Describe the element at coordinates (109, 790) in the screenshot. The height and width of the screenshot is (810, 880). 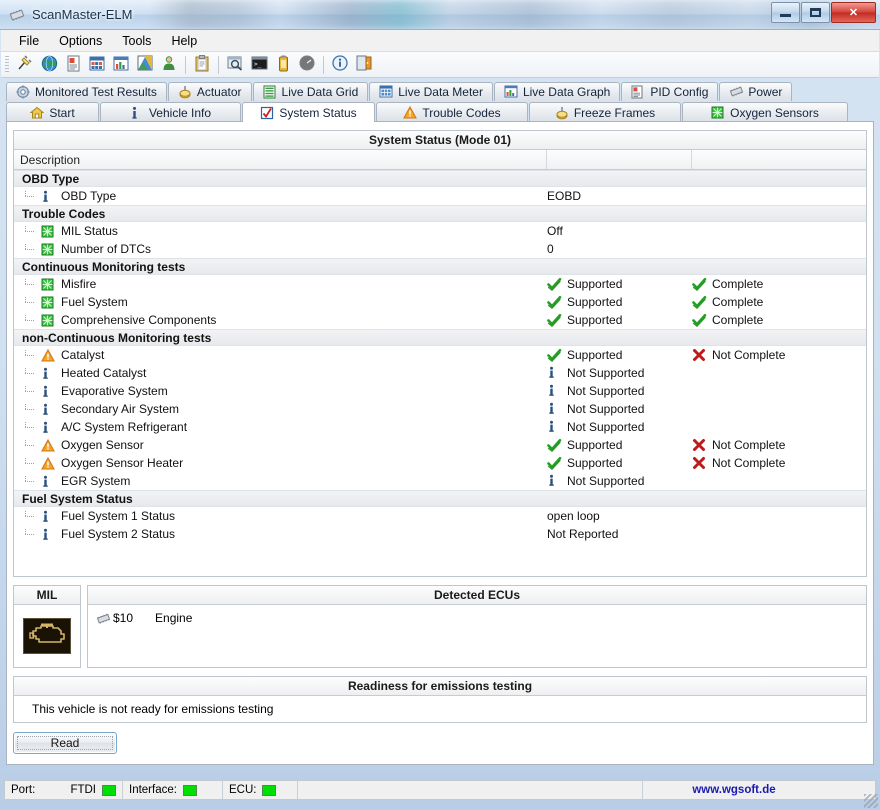
I see `port-led-indicator` at that location.